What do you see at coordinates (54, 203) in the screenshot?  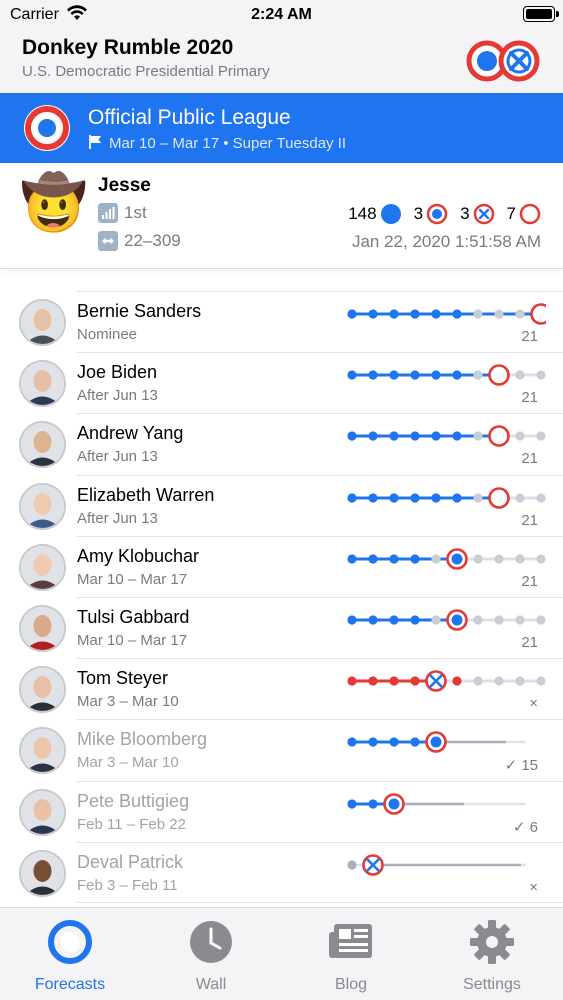 I see `user-avatar: 🤠` at bounding box center [54, 203].